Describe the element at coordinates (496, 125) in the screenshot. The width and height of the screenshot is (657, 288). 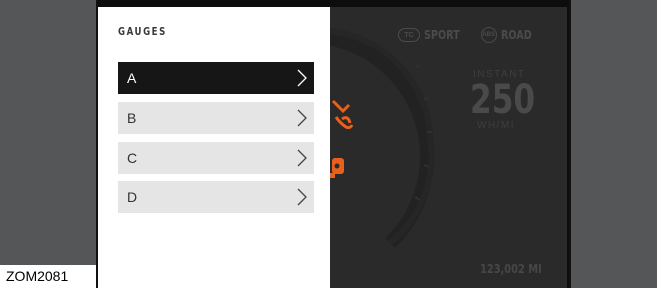
I see `instant-unit: WH/MI` at that location.